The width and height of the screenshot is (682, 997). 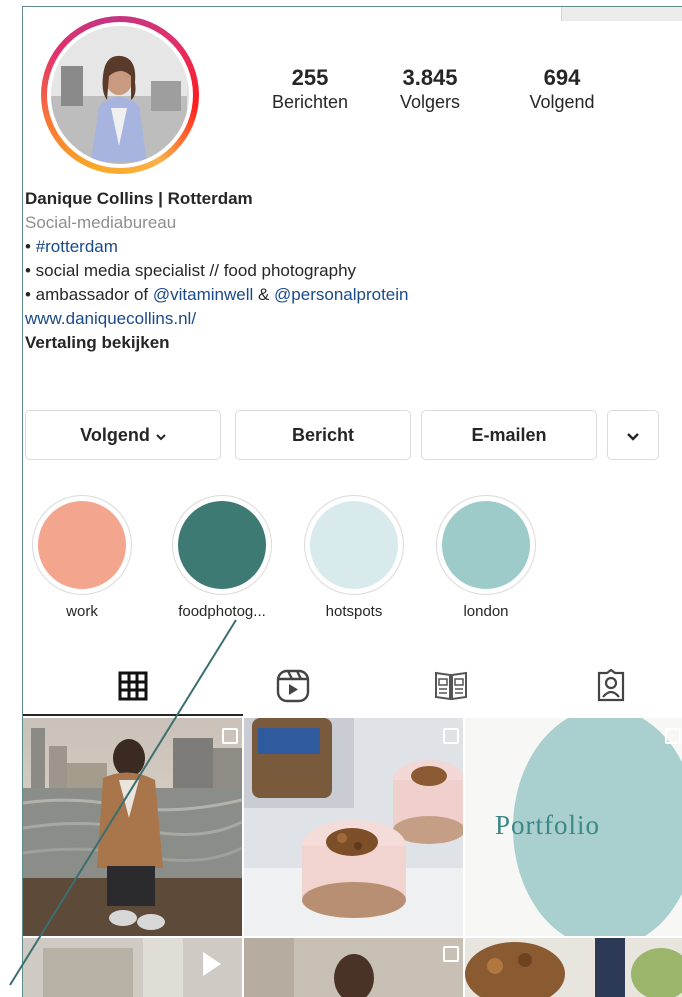 What do you see at coordinates (430, 77) in the screenshot?
I see `followers-count: 3.845` at bounding box center [430, 77].